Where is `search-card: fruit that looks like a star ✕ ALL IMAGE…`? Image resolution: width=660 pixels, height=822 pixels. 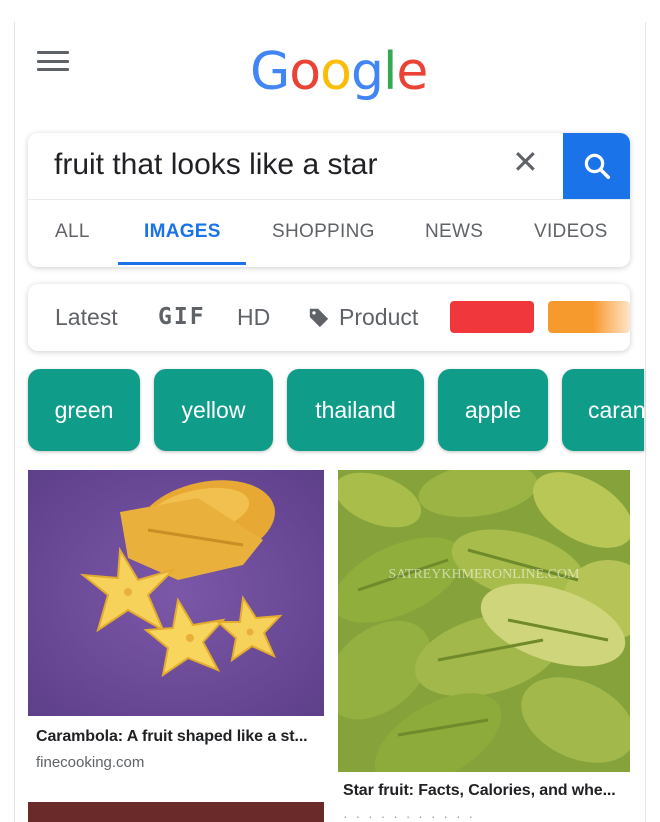 search-card: fruit that looks like a star ✕ ALL IMAGE… is located at coordinates (329, 200).